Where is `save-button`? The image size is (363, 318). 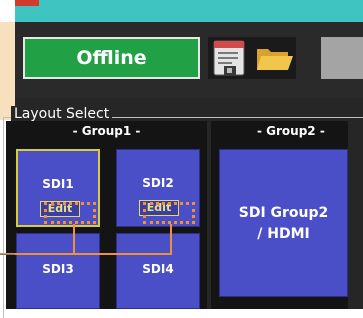
save-button is located at coordinates (230, 58).